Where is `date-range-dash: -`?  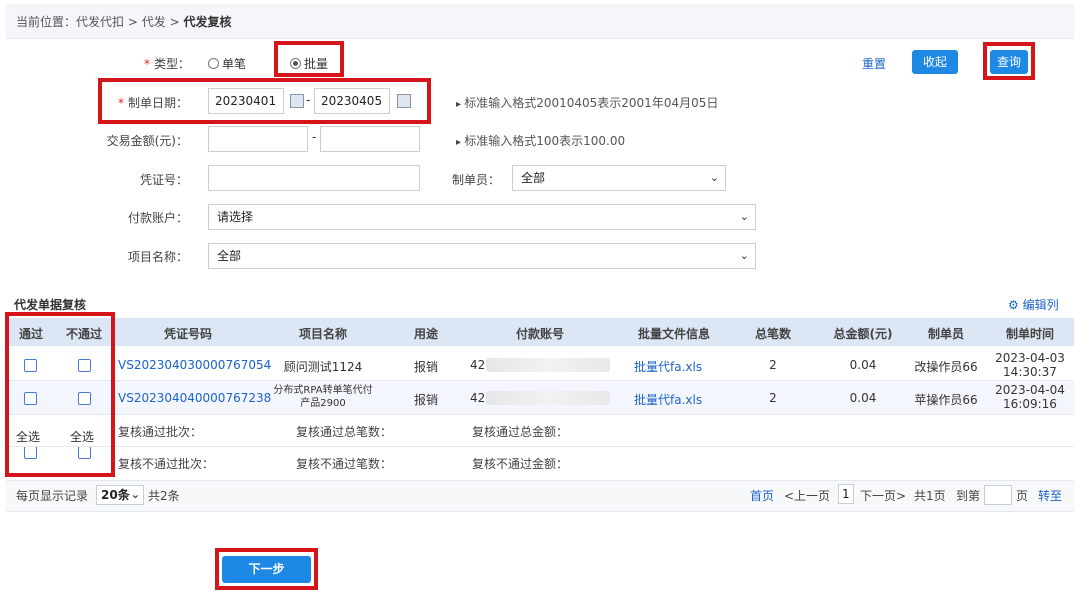 date-range-dash: - is located at coordinates (308, 100).